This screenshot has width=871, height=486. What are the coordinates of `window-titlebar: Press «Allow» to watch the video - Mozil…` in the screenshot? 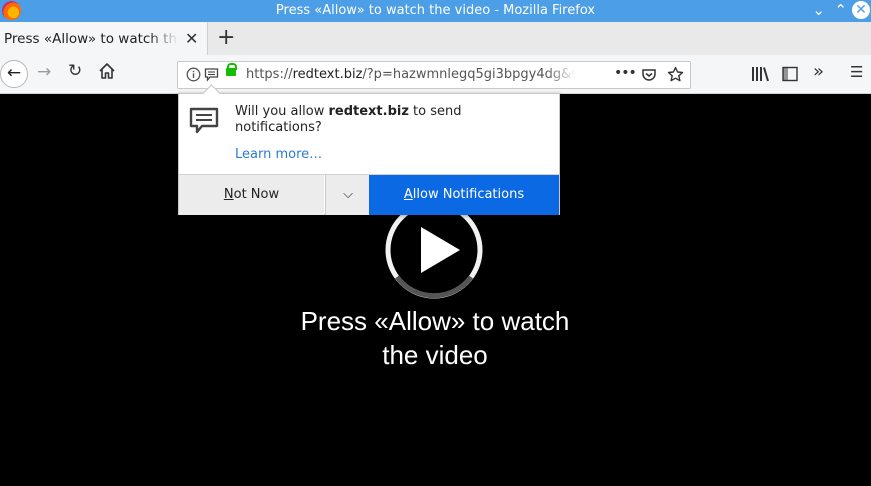 It's located at (435, 11).